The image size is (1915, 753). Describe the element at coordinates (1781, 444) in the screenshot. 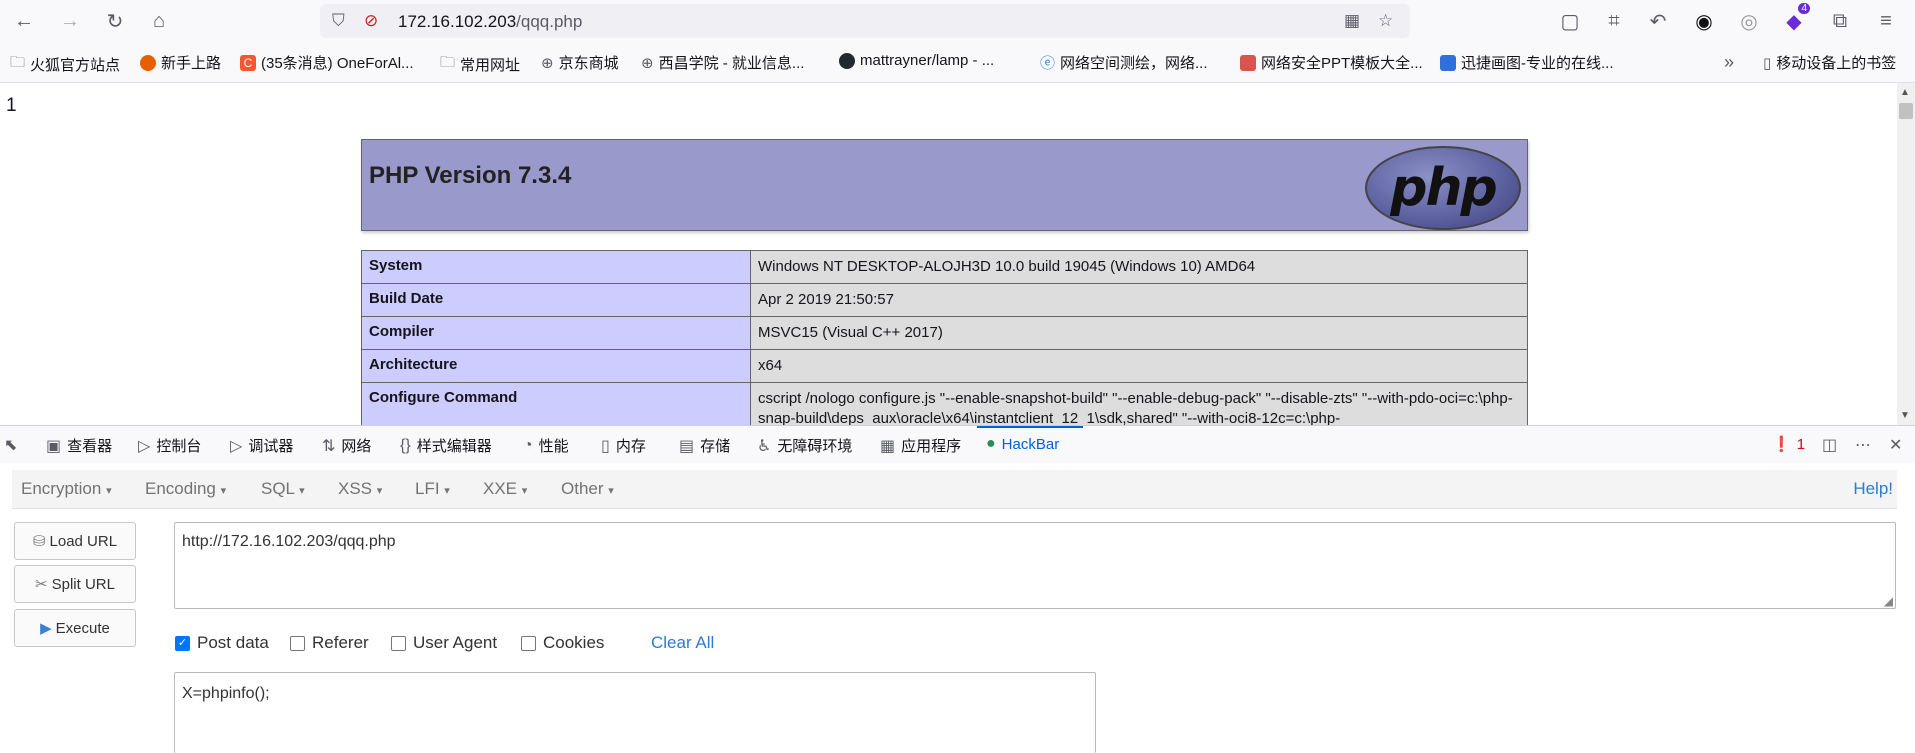

I see `error-icon: ❗` at that location.